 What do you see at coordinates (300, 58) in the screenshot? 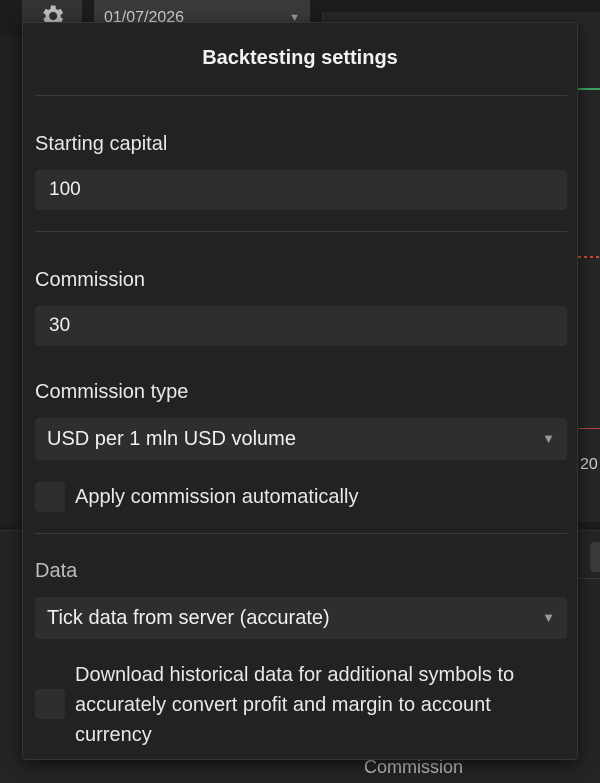
I see `dialog-title: Backtesting settings` at bounding box center [300, 58].